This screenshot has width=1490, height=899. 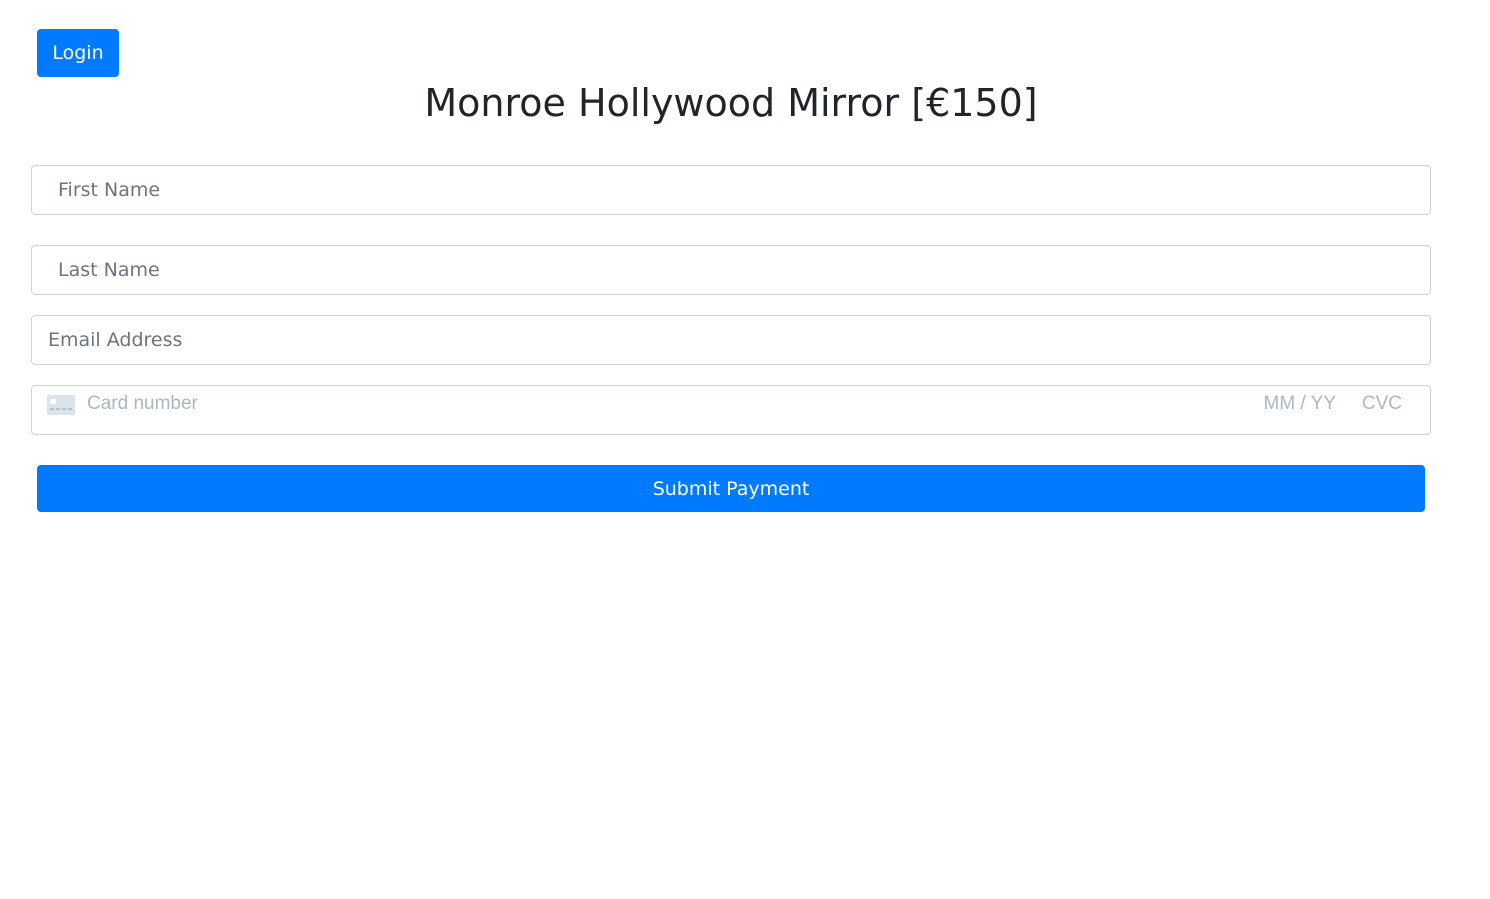 What do you see at coordinates (731, 103) in the screenshot?
I see `page-title: Monroe Hollywood Mirror [€150]` at bounding box center [731, 103].